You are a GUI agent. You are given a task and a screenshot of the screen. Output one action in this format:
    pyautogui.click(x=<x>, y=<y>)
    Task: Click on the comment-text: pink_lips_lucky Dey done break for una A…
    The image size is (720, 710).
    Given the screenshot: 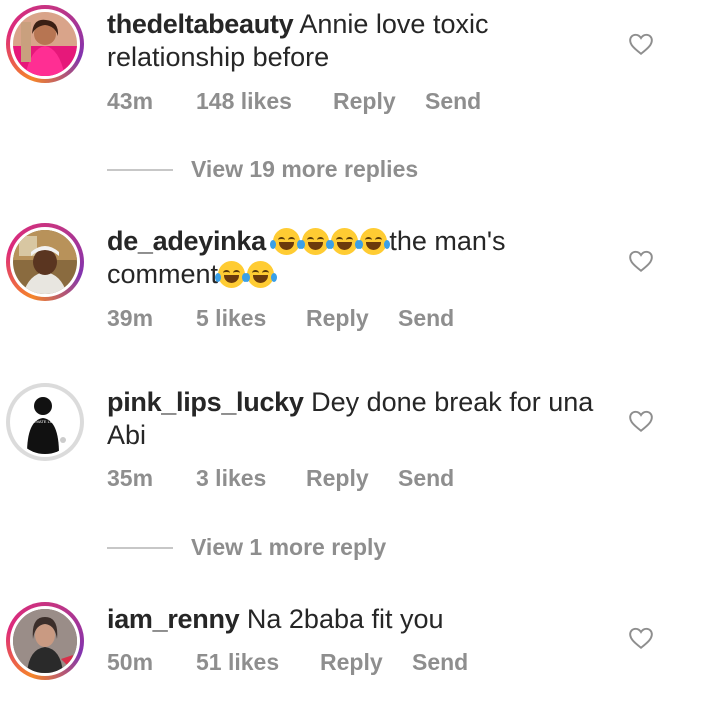 What is the action you would take?
    pyautogui.click(x=357, y=419)
    